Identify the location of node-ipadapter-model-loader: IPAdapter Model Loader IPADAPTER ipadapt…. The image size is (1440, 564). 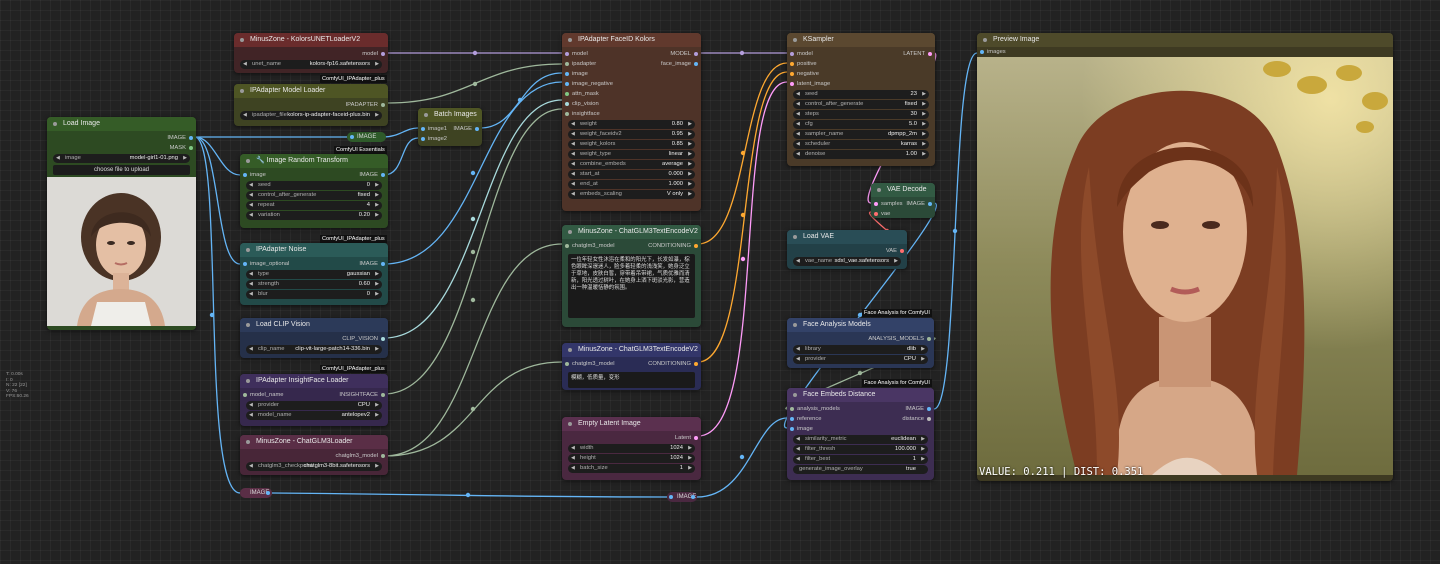
(311, 105).